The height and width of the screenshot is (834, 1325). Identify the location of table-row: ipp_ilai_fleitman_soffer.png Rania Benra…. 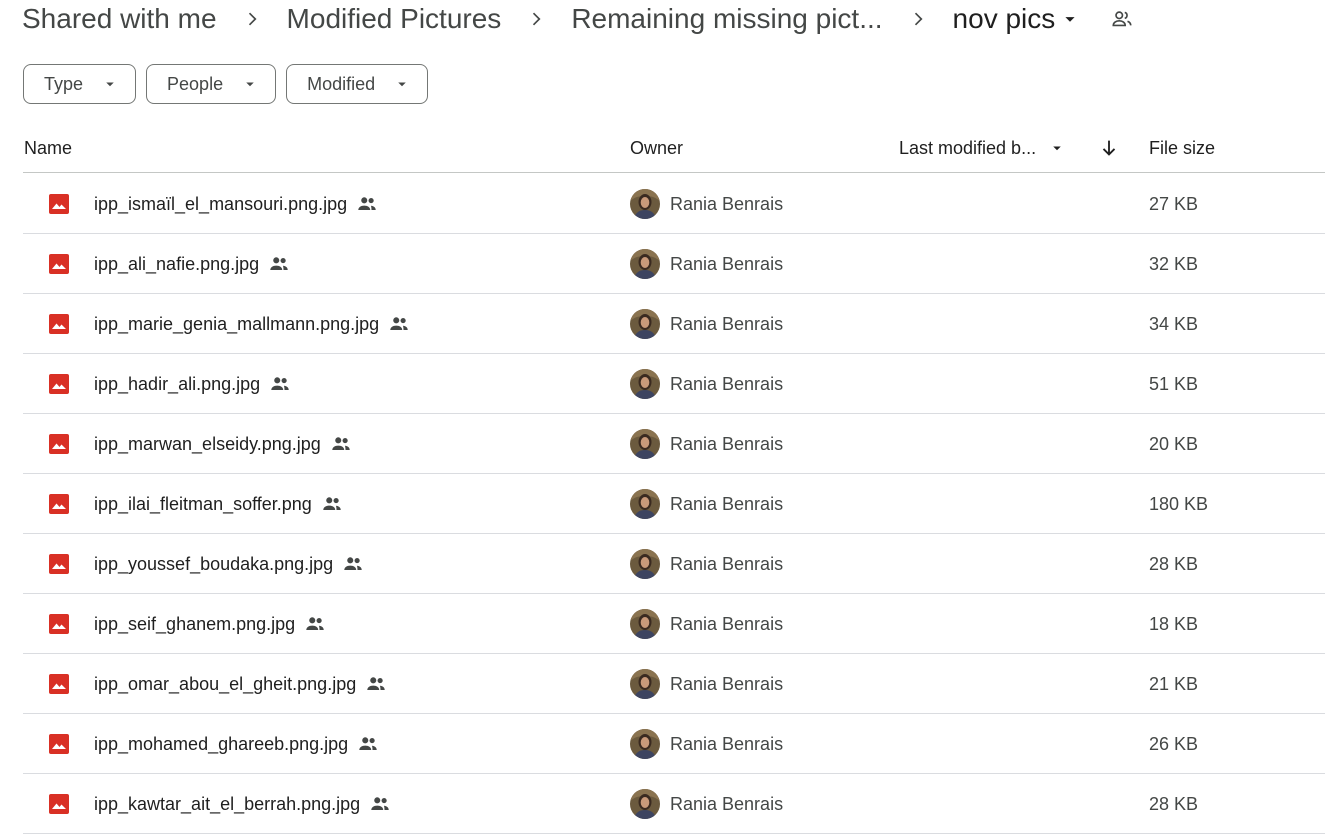
(674, 504).